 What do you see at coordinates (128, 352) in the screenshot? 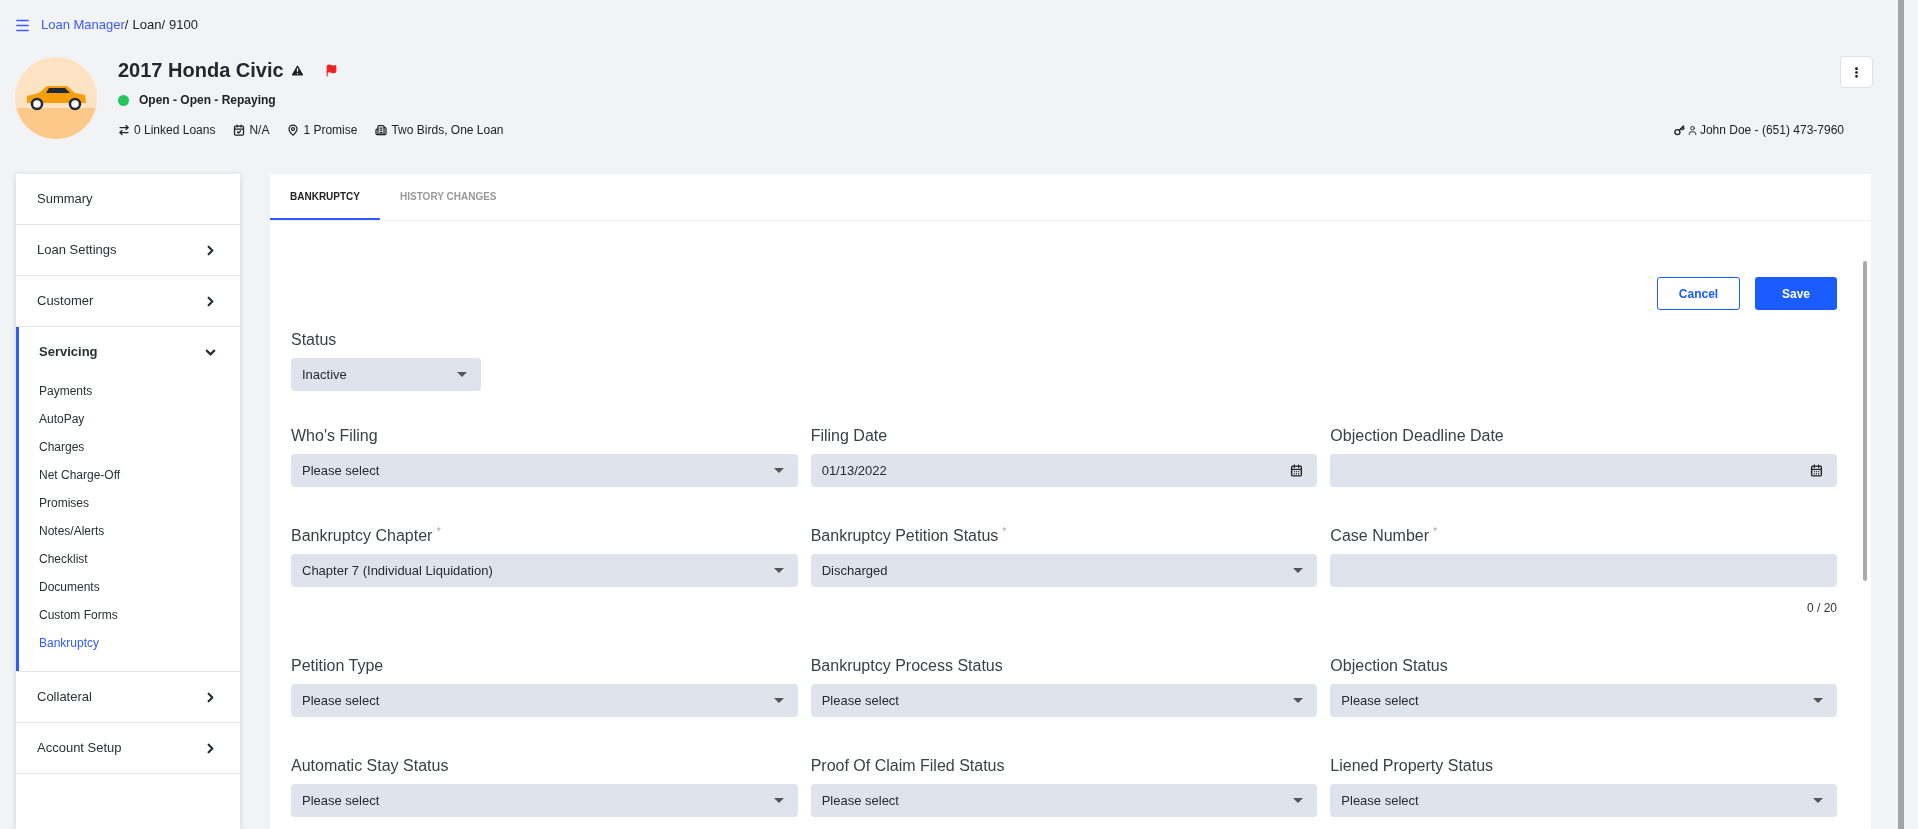
I see `sidebar-item: Servicing` at bounding box center [128, 352].